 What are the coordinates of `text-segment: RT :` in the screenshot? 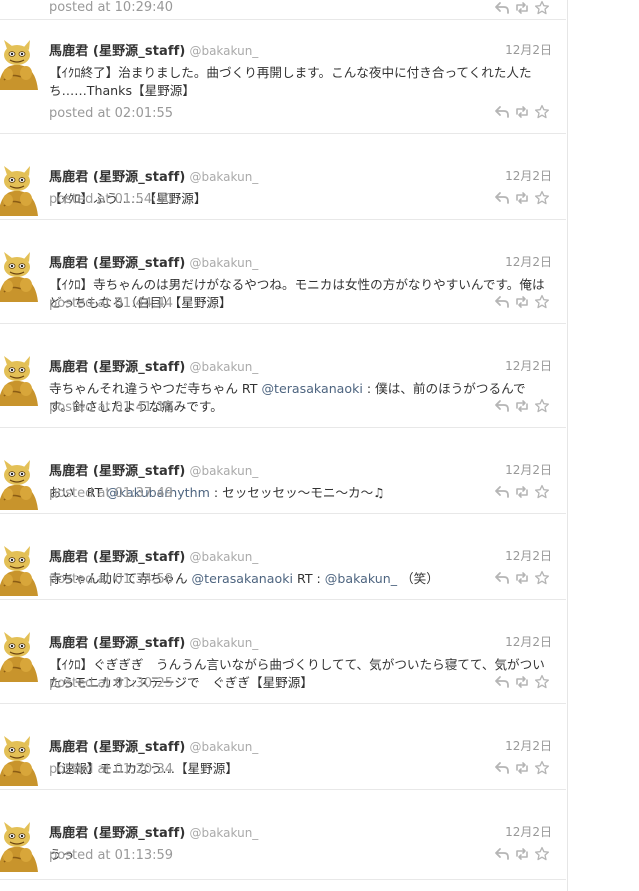 It's located at (309, 578).